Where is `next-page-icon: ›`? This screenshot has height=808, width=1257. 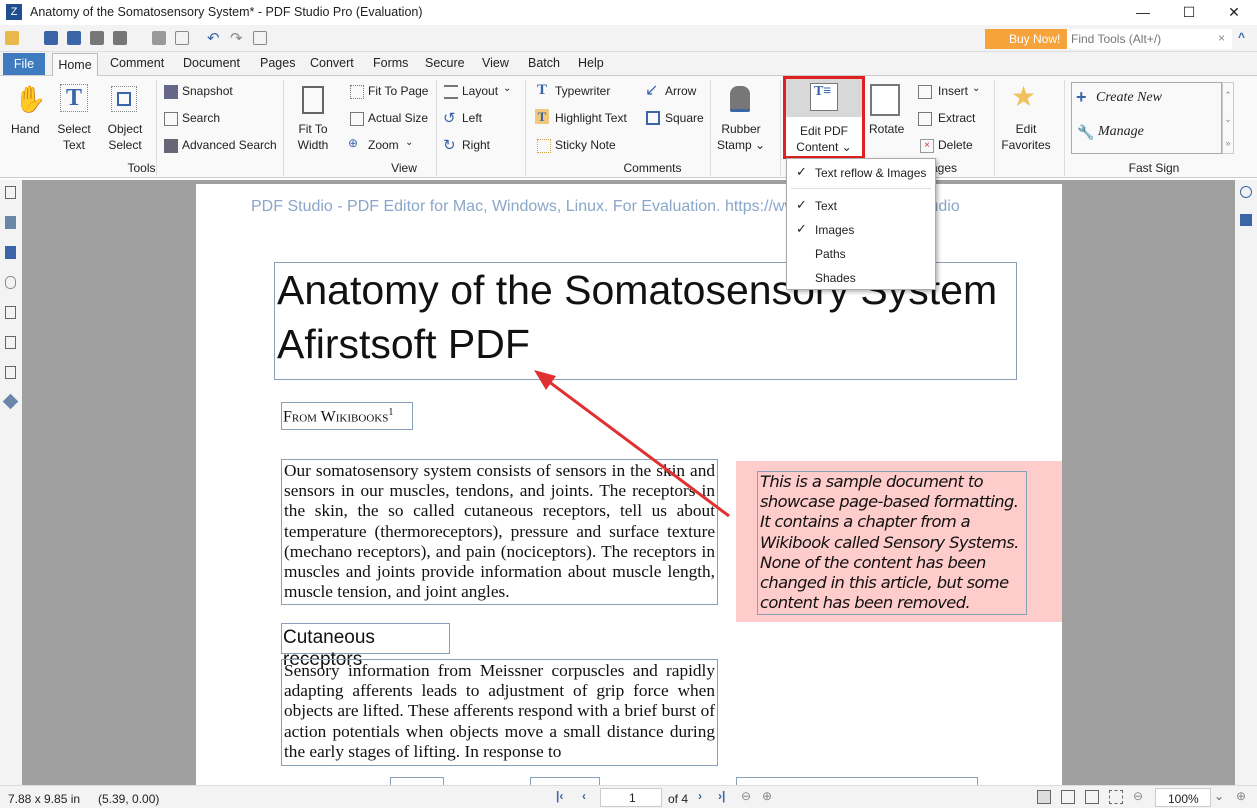
next-page-icon: › is located at coordinates (700, 796).